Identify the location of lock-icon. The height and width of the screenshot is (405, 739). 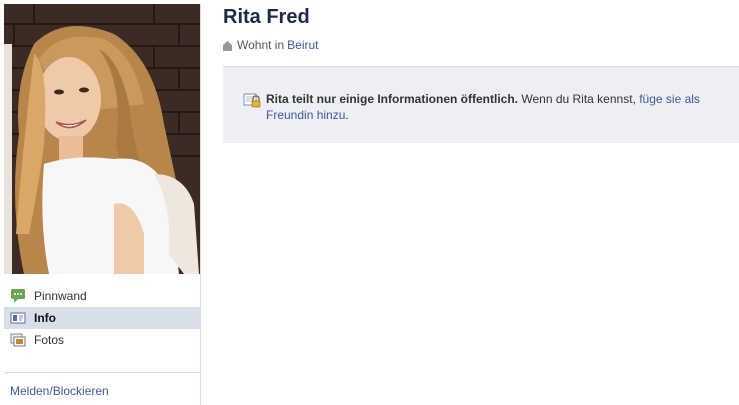
(252, 100).